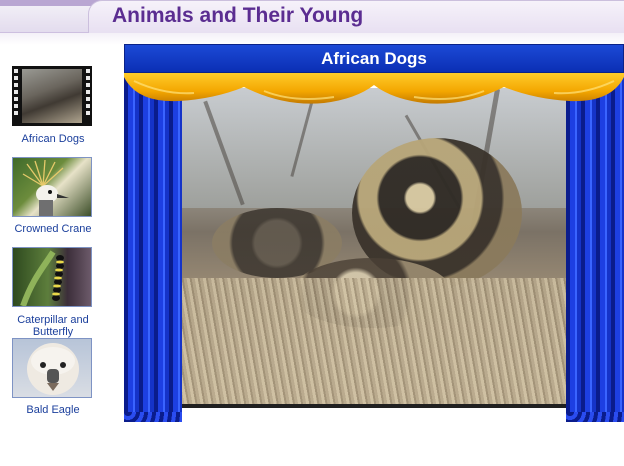 Image resolution: width=624 pixels, height=466 pixels. What do you see at coordinates (52, 187) in the screenshot?
I see `crane-thumbnail-icon` at bounding box center [52, 187].